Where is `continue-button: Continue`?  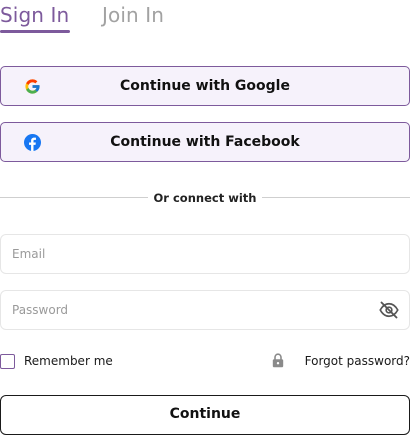 continue-button: Continue is located at coordinates (205, 415).